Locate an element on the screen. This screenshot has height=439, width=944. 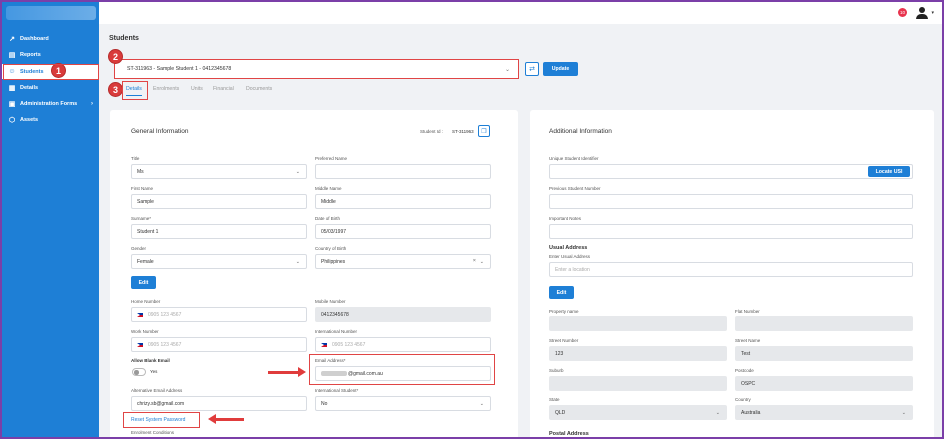
locate-usi-button: Locate USI is located at coordinates (889, 171).